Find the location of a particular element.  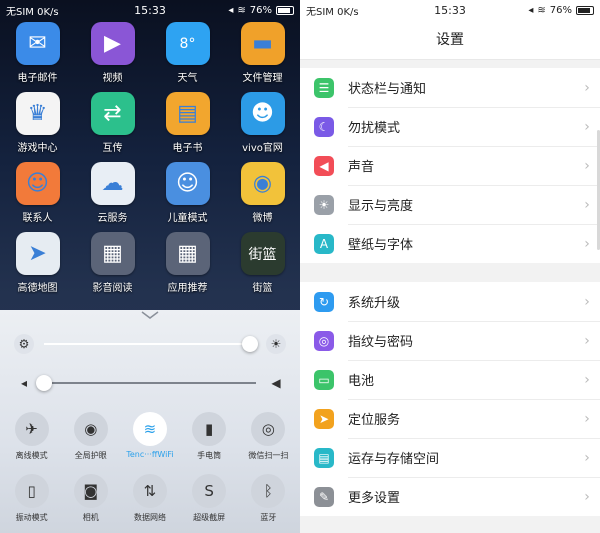

settings-item-system-upgrade: ↻ 系统升级 › is located at coordinates (450, 301).